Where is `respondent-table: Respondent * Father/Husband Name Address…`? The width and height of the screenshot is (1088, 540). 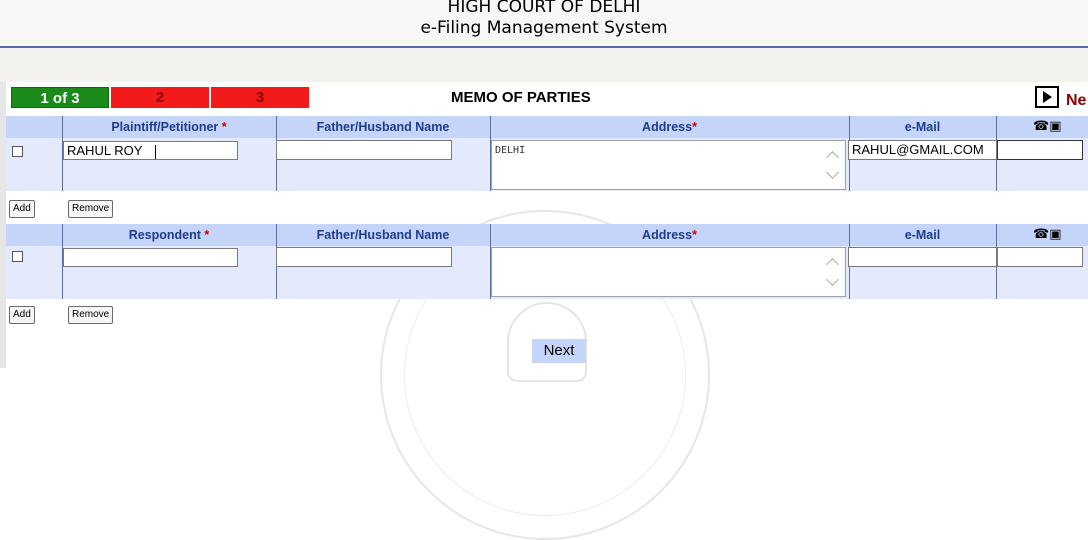
respondent-table: Respondent * Father/Husband Name Address… is located at coordinates (547, 261).